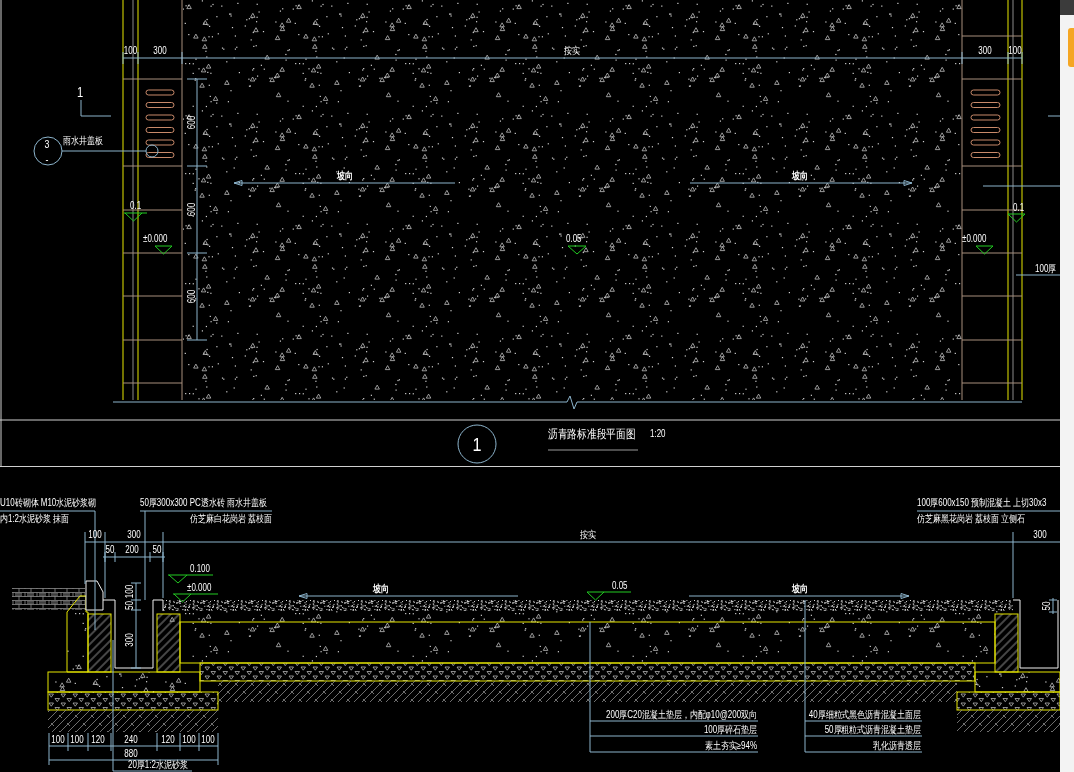  What do you see at coordinates (1067, 7) in the screenshot?
I see `panel-header` at bounding box center [1067, 7].